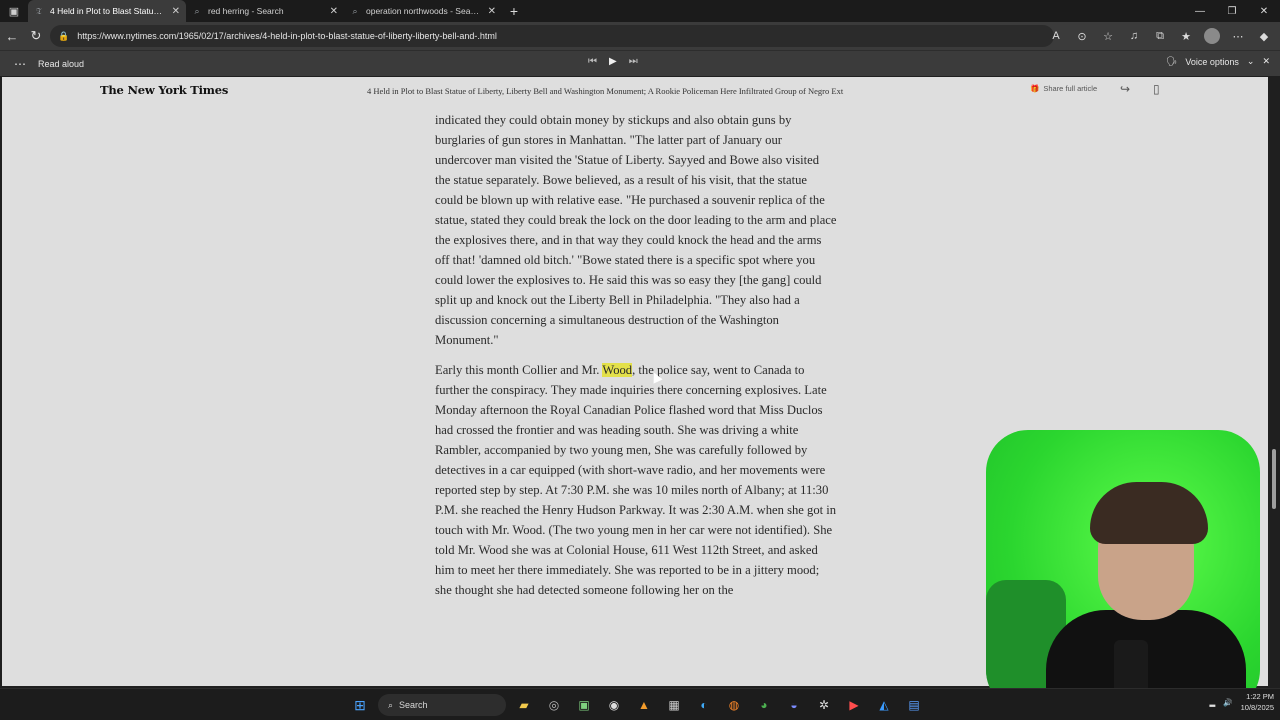  I want to click on share-full-article-button: 🎁 Share full article, so click(1063, 88).